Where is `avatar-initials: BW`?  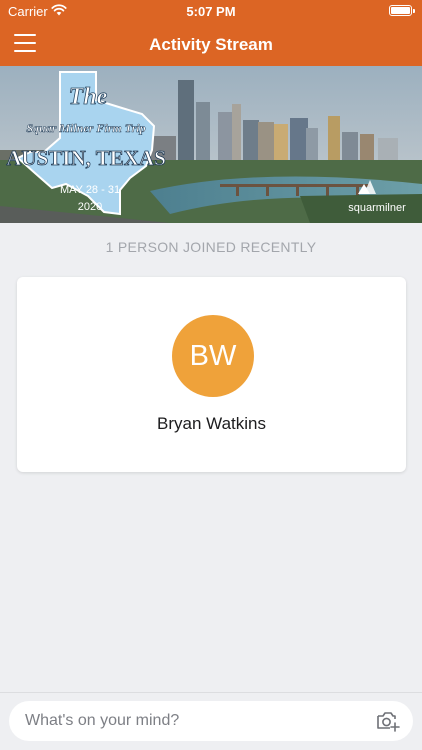
avatar-initials: BW is located at coordinates (213, 355).